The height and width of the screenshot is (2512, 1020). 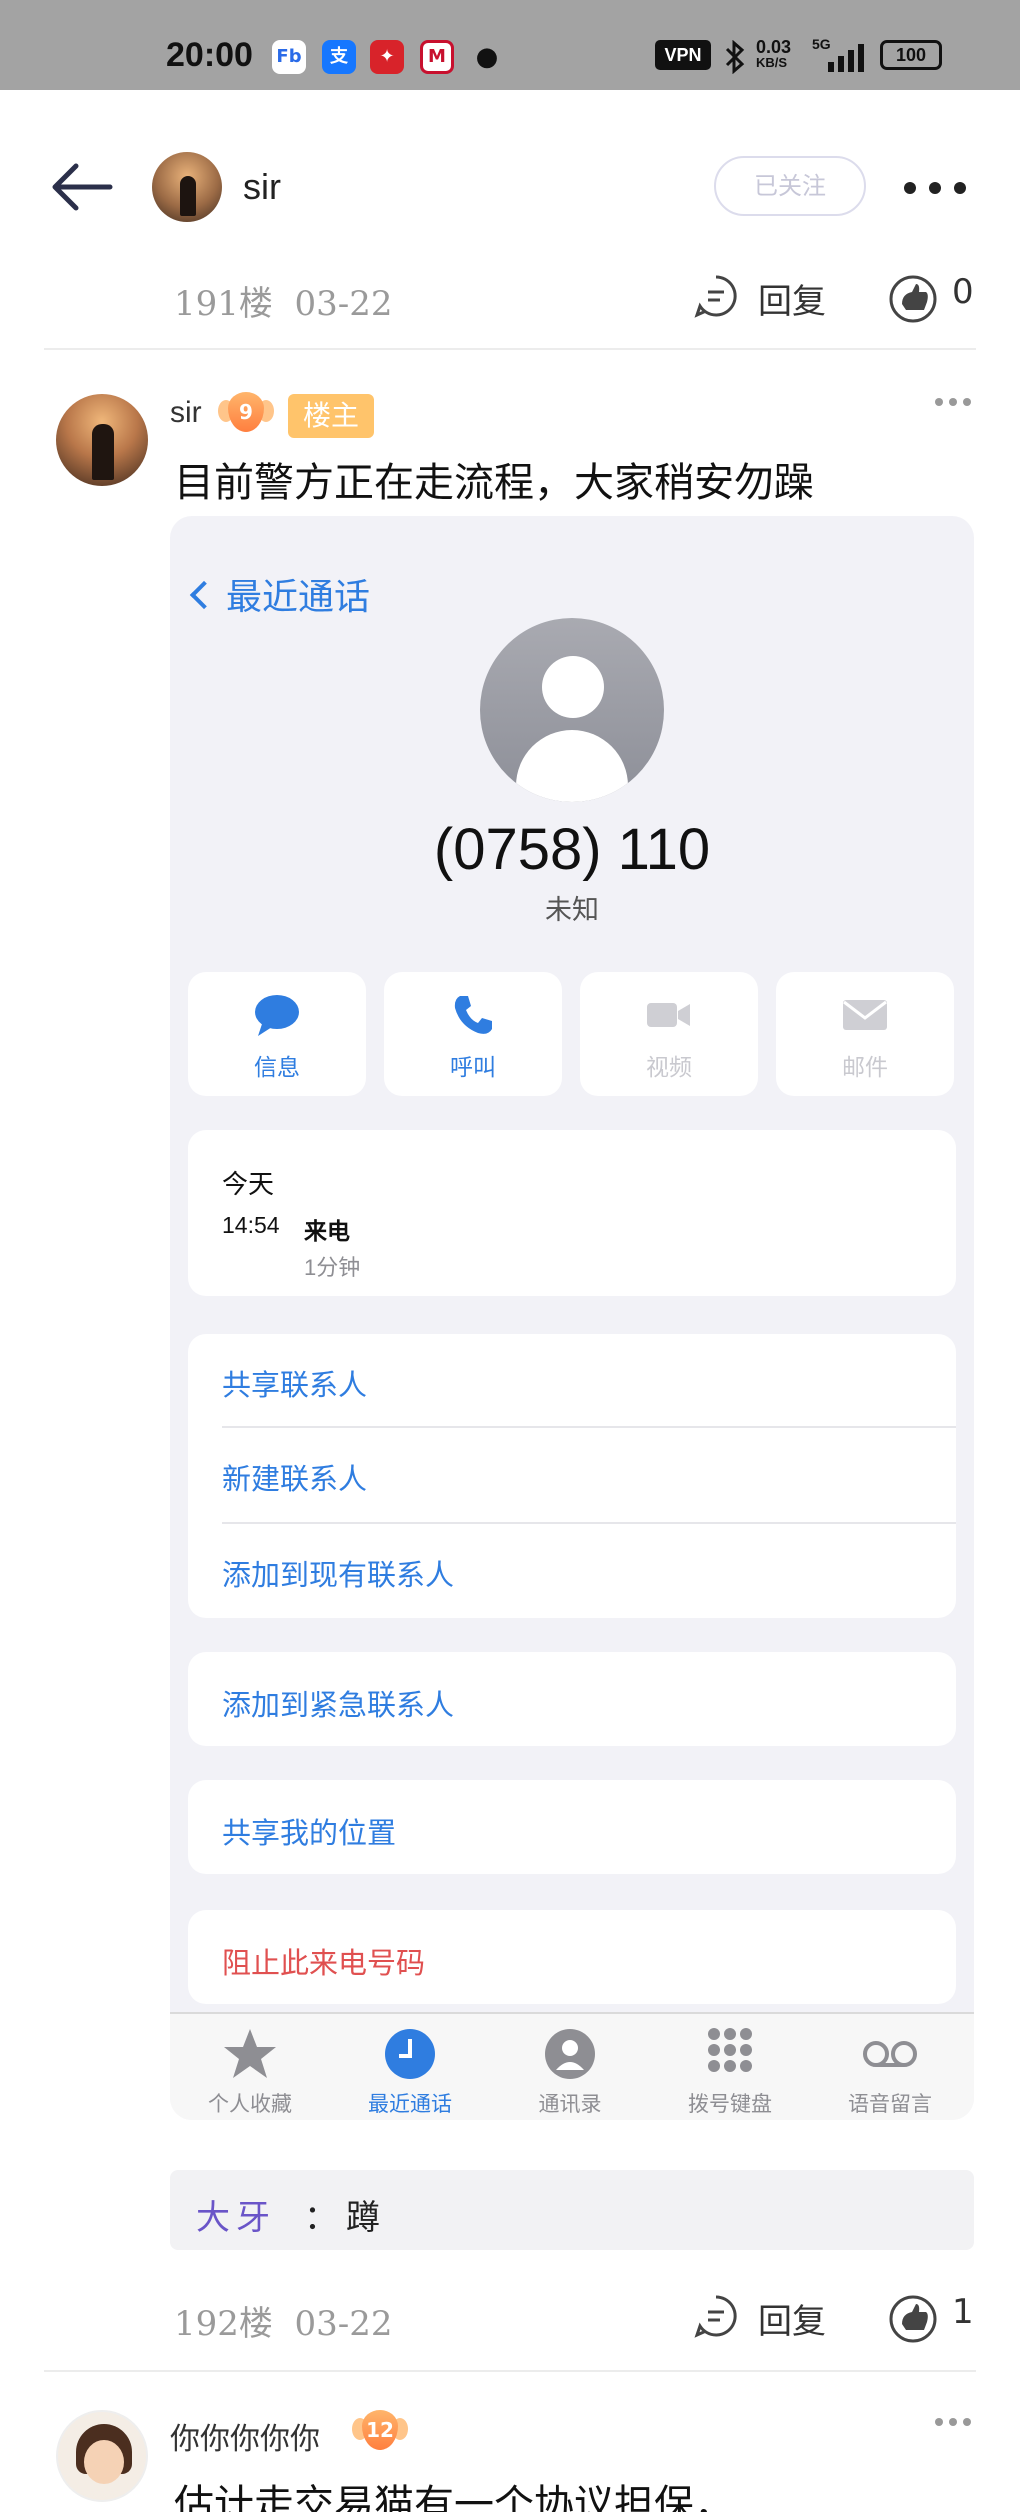 I want to click on post-text: 目前警方正在走流程，大家稍安勿躁, so click(x=494, y=483).